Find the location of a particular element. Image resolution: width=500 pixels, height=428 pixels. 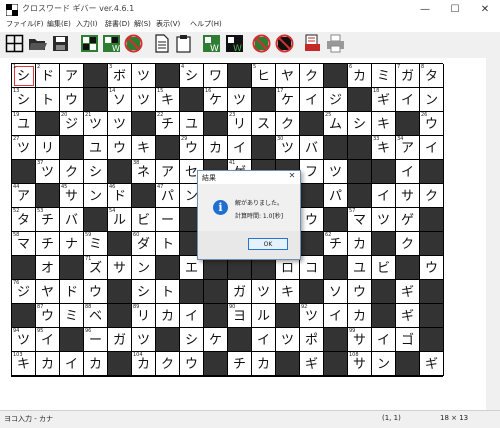

grid-cell: 52 タ is located at coordinates (24, 220).